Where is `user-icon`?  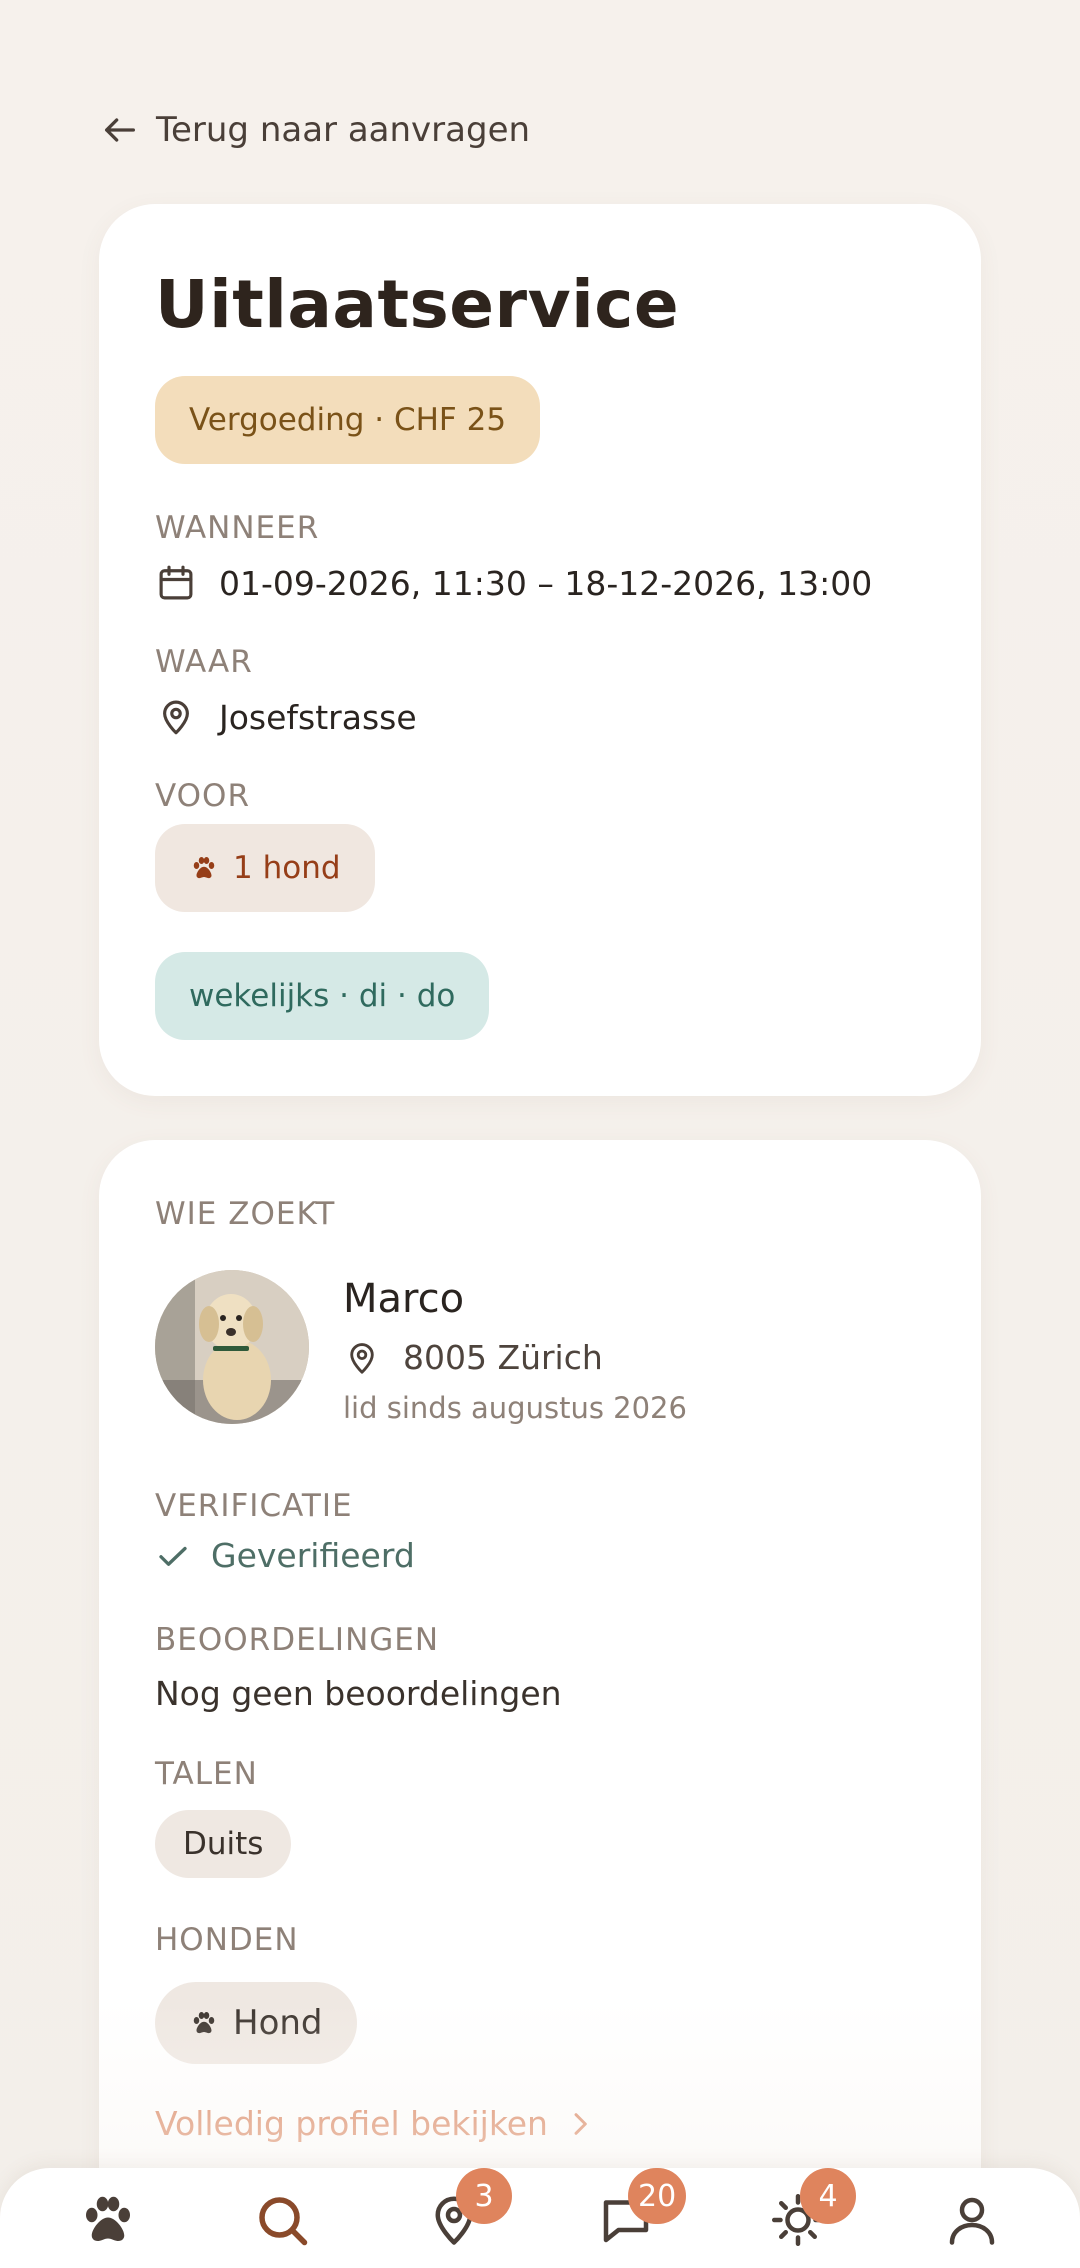 user-icon is located at coordinates (972, 2221).